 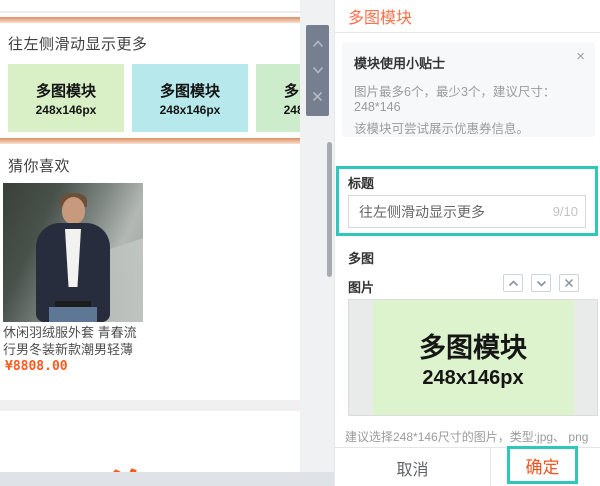 I want to click on tips-title: 模块使用小贴士, so click(x=400, y=63).